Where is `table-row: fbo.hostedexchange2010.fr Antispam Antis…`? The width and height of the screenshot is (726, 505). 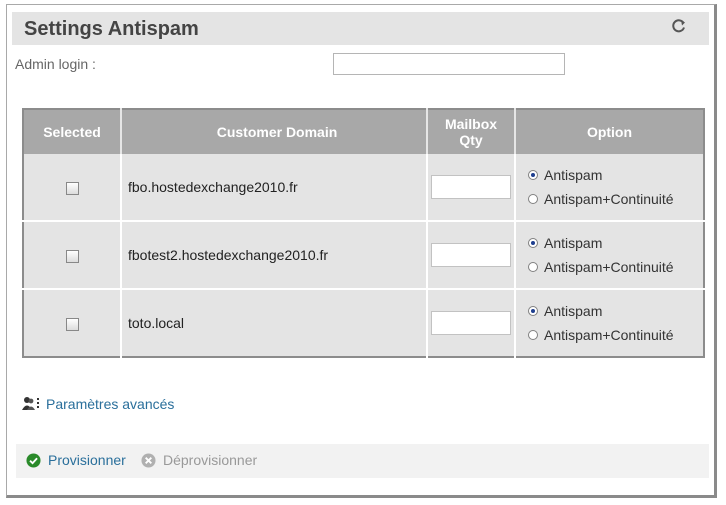 table-row: fbo.hostedexchange2010.fr Antispam Antis… is located at coordinates (363, 188).